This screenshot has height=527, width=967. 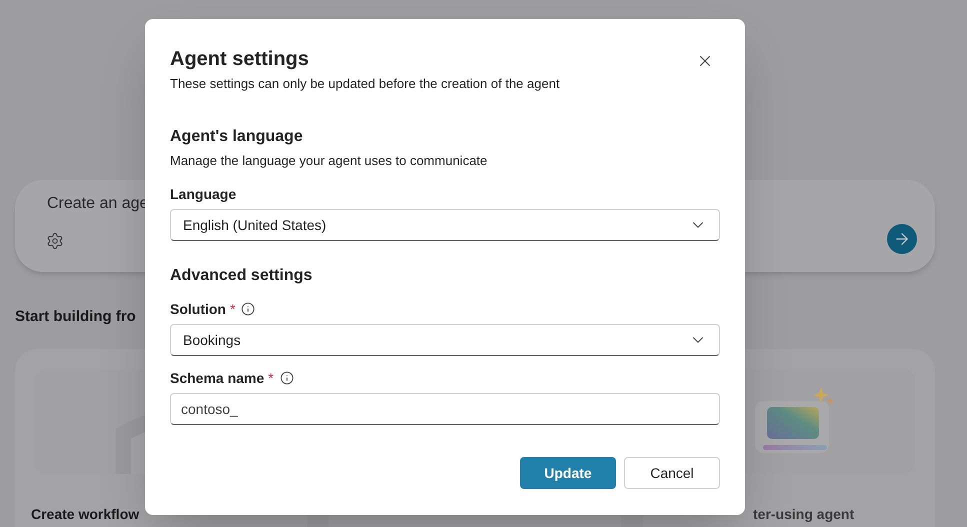 I want to click on card-title: Create workflow, so click(x=85, y=514).